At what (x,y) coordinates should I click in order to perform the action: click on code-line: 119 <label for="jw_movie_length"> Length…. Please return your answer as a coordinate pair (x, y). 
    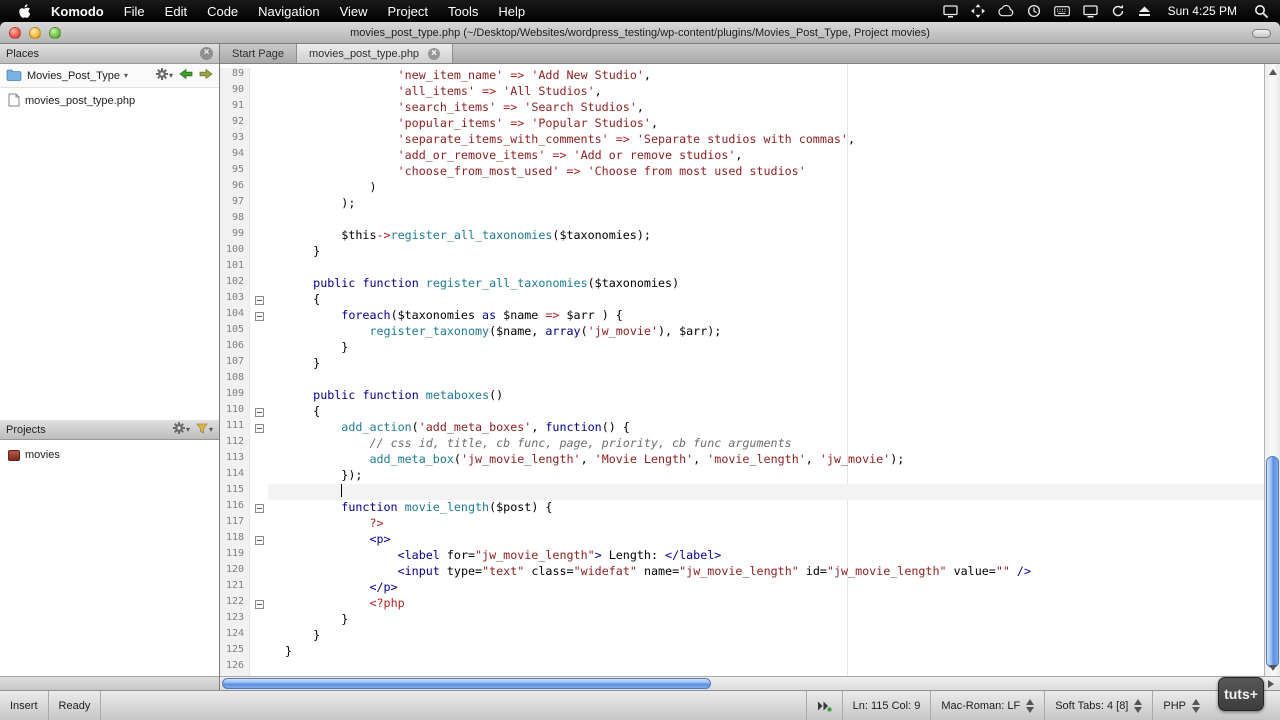
    Looking at the image, I should click on (742, 556).